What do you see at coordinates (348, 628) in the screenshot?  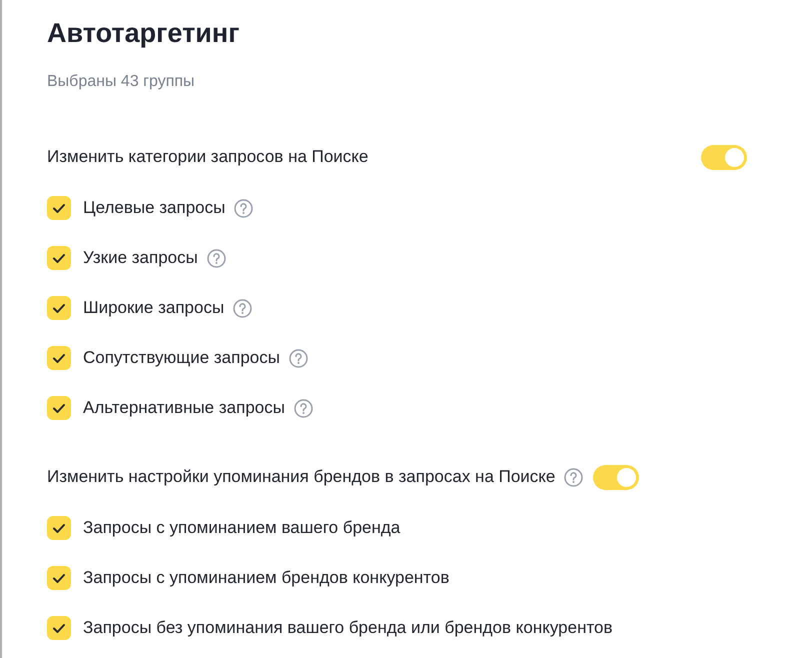 I see `checkbox-label: Запросы без упоминания вашего бренда или брендов конкурентов` at bounding box center [348, 628].